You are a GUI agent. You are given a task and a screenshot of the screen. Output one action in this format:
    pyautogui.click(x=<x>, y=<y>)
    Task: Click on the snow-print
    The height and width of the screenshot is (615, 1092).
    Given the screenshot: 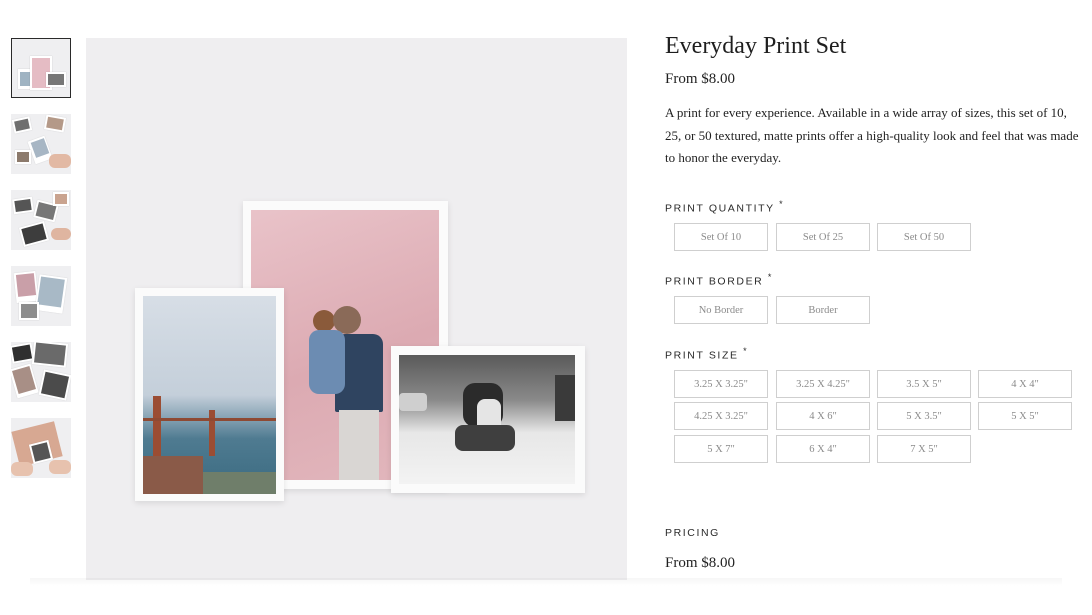 What is the action you would take?
    pyautogui.click(x=488, y=419)
    